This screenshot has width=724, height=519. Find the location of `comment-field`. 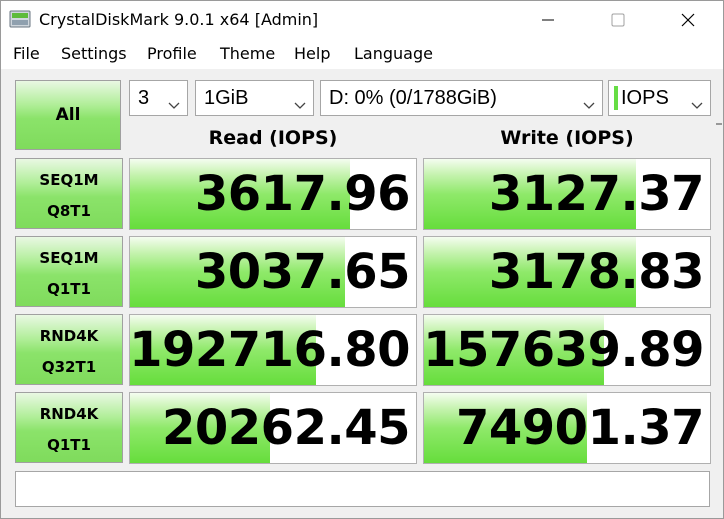

comment-field is located at coordinates (362, 489).